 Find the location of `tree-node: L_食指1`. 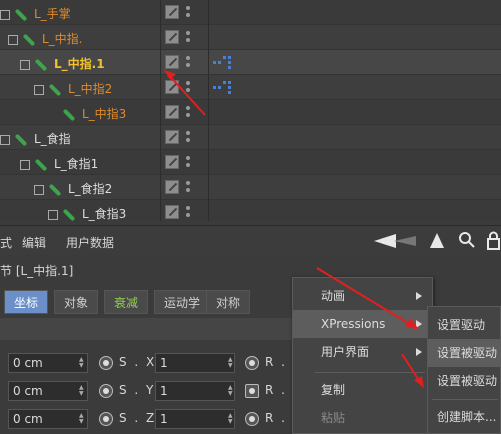

tree-node: L_食指1 is located at coordinates (59, 164).